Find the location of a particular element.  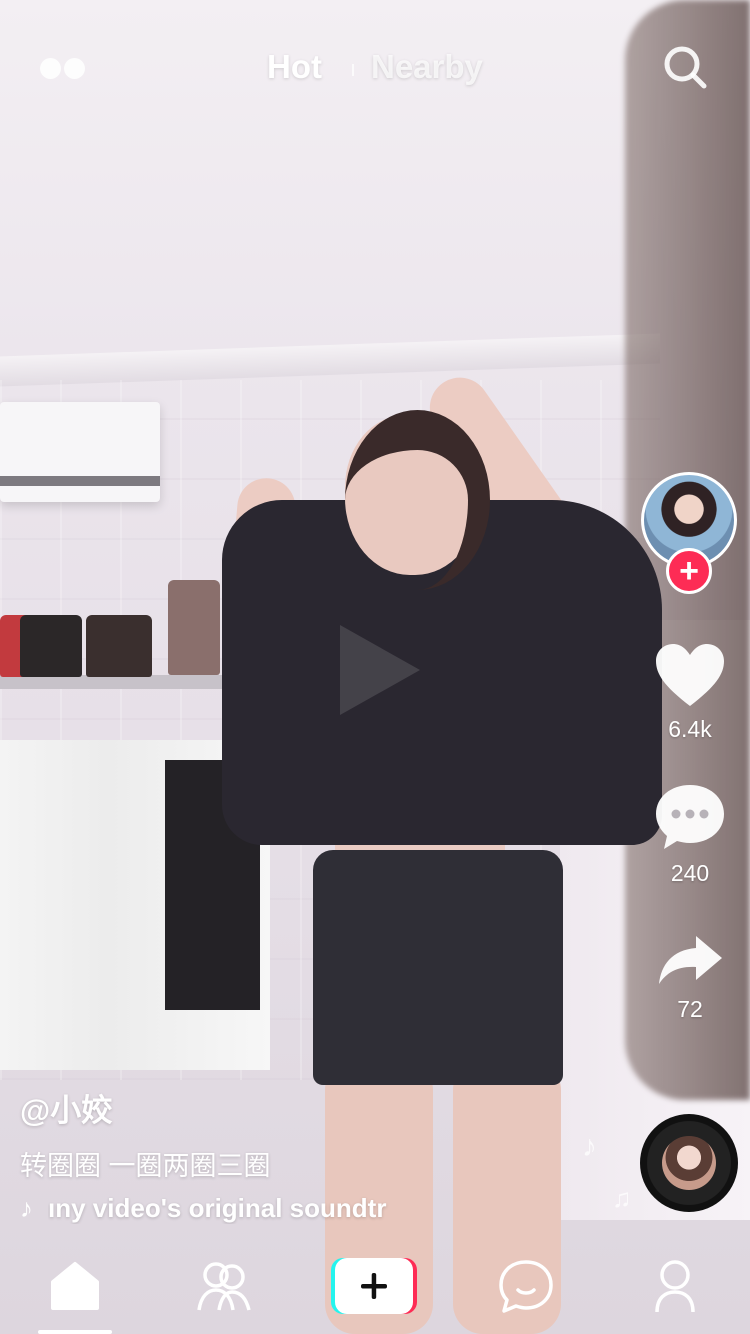

video-description: 转圈圈 一圈两圈三圈 is located at coordinates (145, 1166).